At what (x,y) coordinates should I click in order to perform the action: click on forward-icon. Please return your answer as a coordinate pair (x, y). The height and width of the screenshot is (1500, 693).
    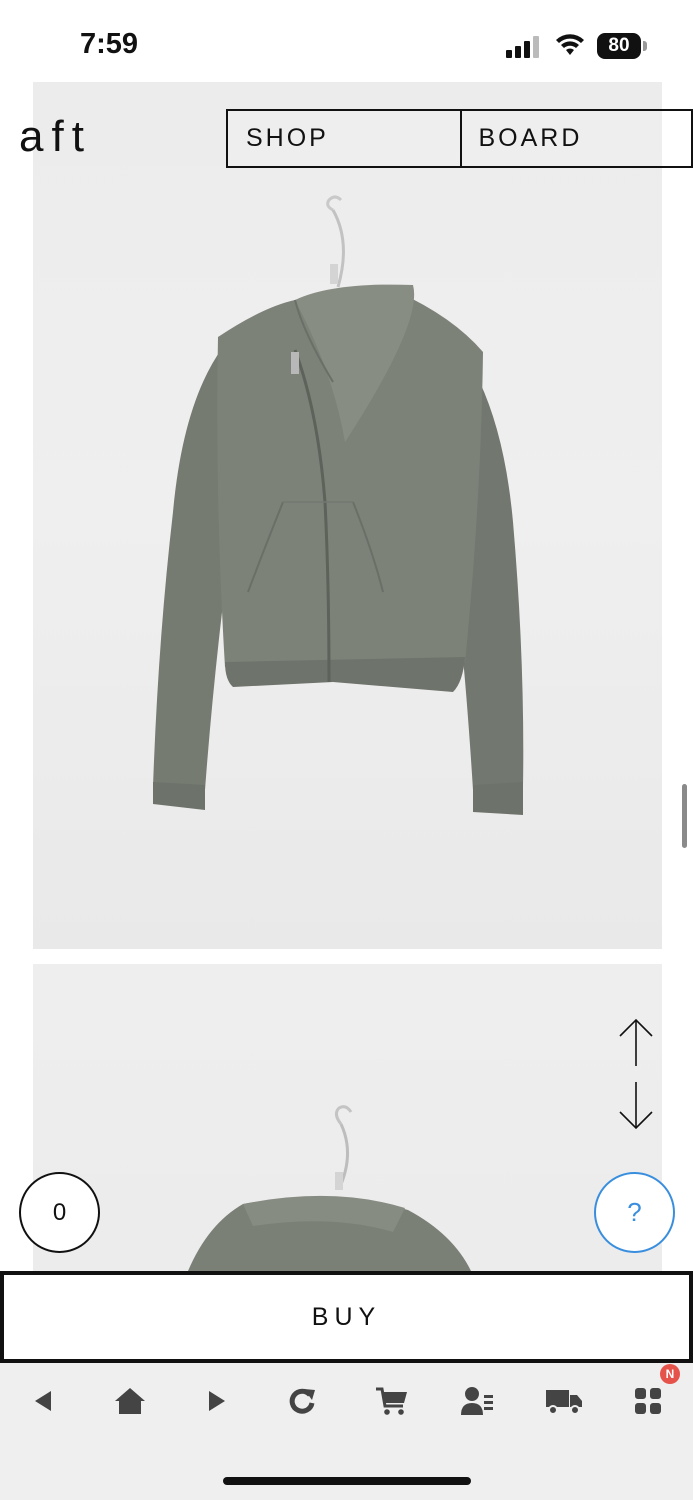
    Looking at the image, I should click on (217, 1401).